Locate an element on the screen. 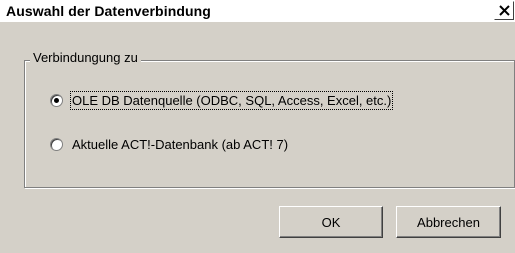 The width and height of the screenshot is (515, 253). radio-button-act-database is located at coordinates (56, 144).